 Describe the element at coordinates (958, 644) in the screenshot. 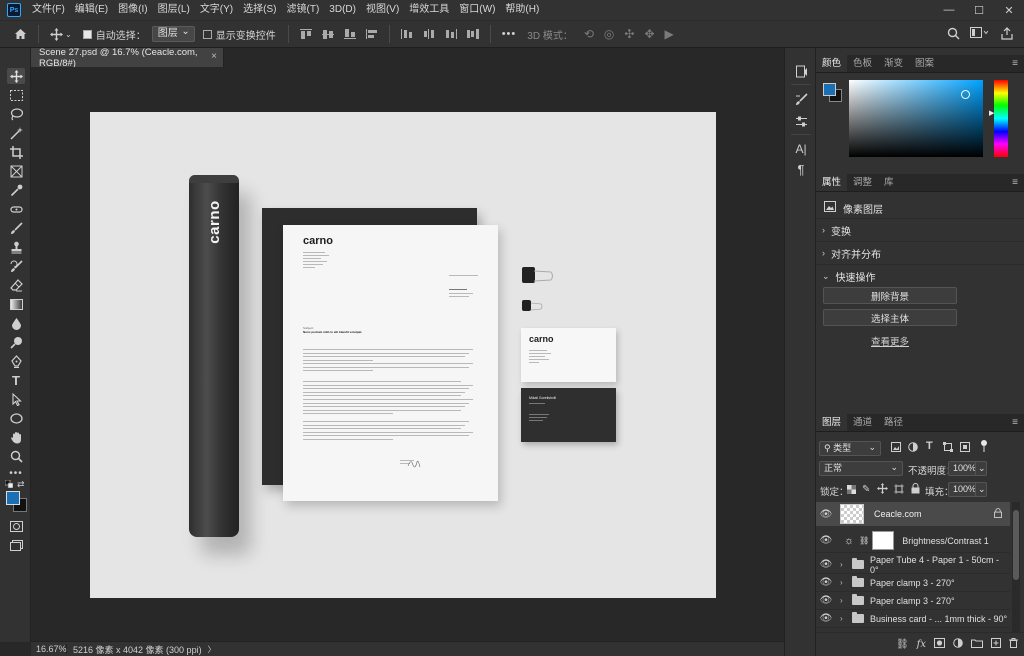

I see `new-adjustment-layer-icon` at that location.